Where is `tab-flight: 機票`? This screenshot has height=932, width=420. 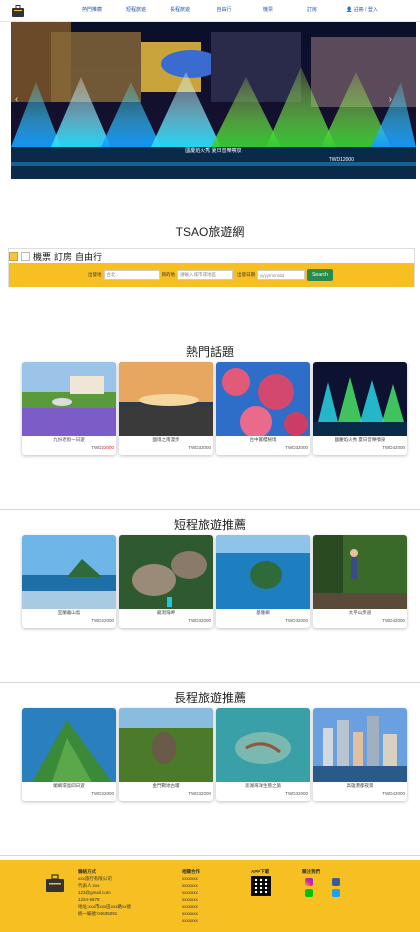 tab-flight: 機票 is located at coordinates (42, 256).